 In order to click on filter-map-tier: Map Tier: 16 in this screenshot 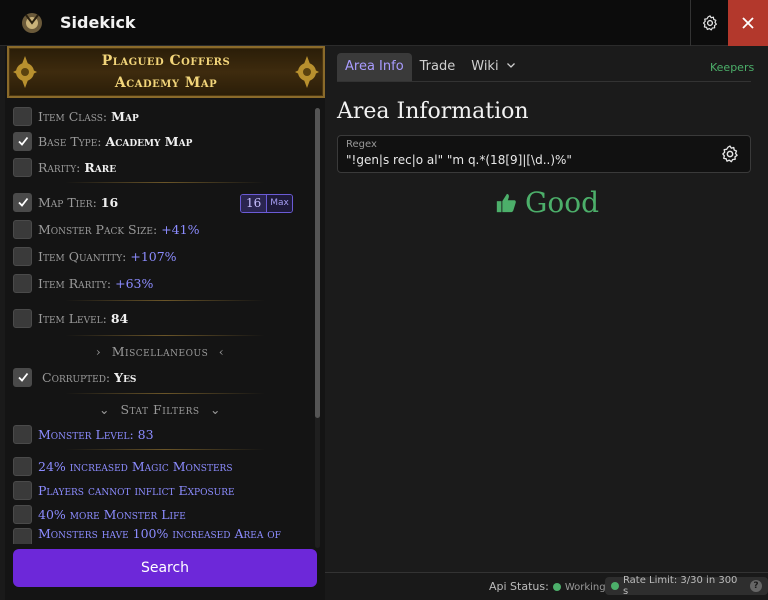, I will do `click(65, 202)`.